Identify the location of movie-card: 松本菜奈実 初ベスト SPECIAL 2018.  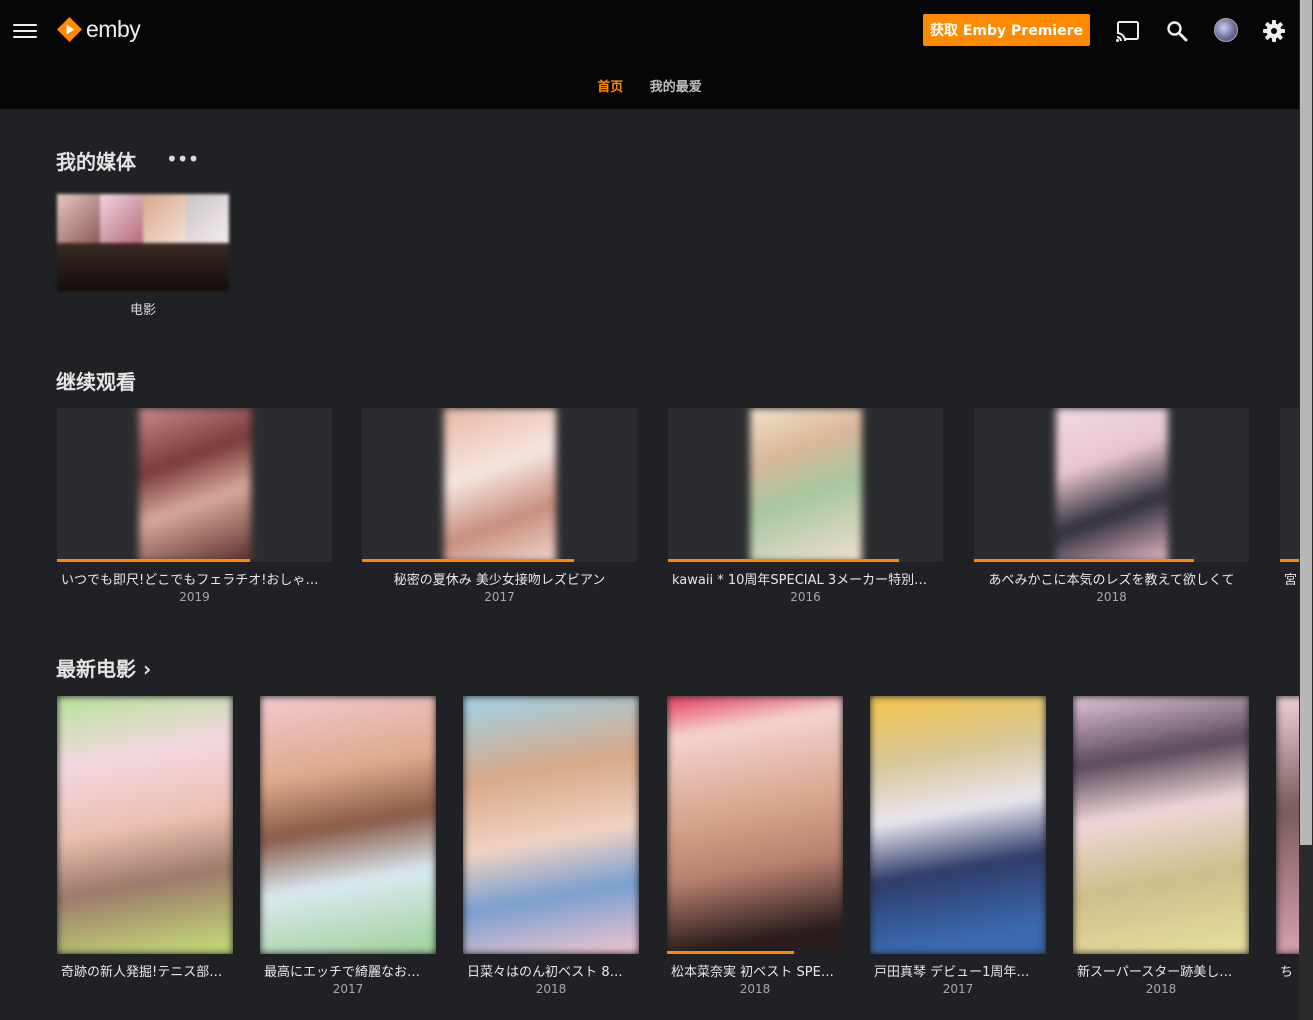
(755, 846).